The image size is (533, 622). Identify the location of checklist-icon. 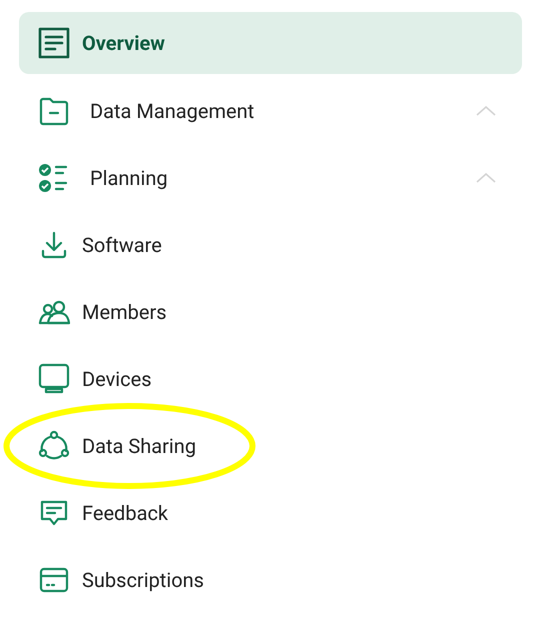
(54, 178).